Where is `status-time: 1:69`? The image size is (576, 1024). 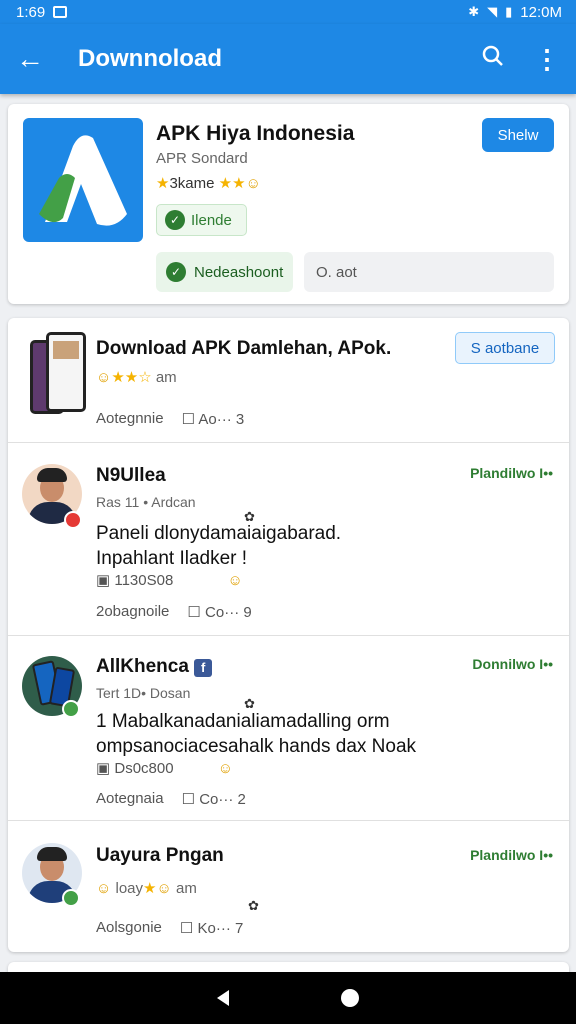
status-time: 1:69 is located at coordinates (31, 12).